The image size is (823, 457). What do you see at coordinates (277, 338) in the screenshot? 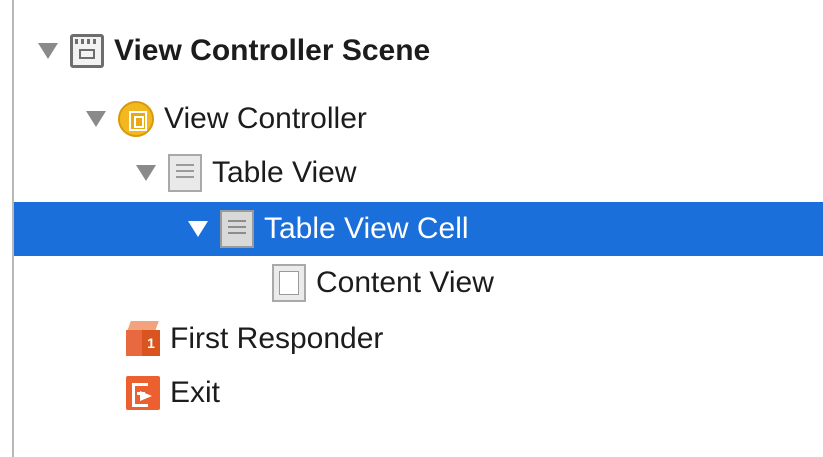
I see `outline-item-label: First Responder` at bounding box center [277, 338].